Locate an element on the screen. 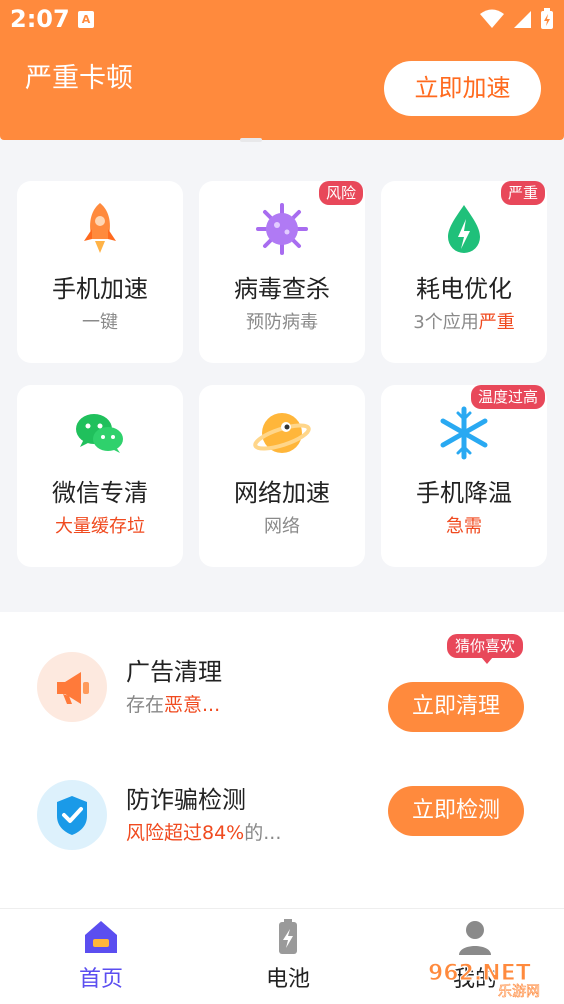 The height and width of the screenshot is (1004, 564). clean-now-button: 立即清理 is located at coordinates (456, 707).